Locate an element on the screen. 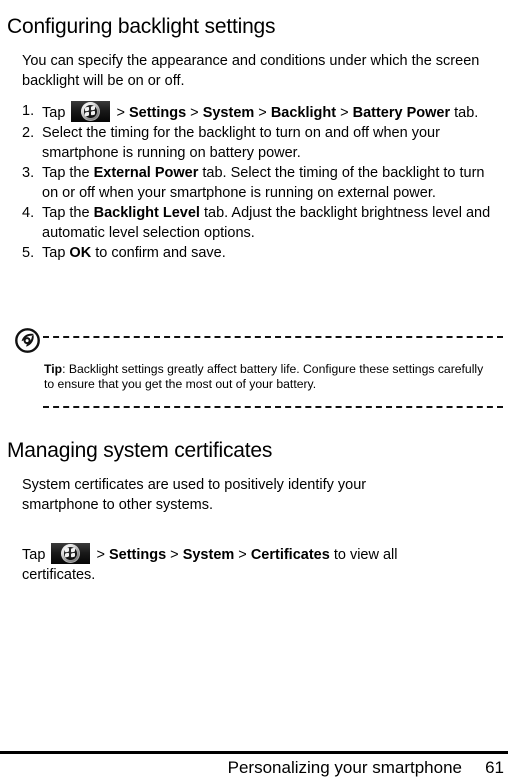 This screenshot has height=779, width=508. inline-text: to confirm and save. is located at coordinates (158, 253).